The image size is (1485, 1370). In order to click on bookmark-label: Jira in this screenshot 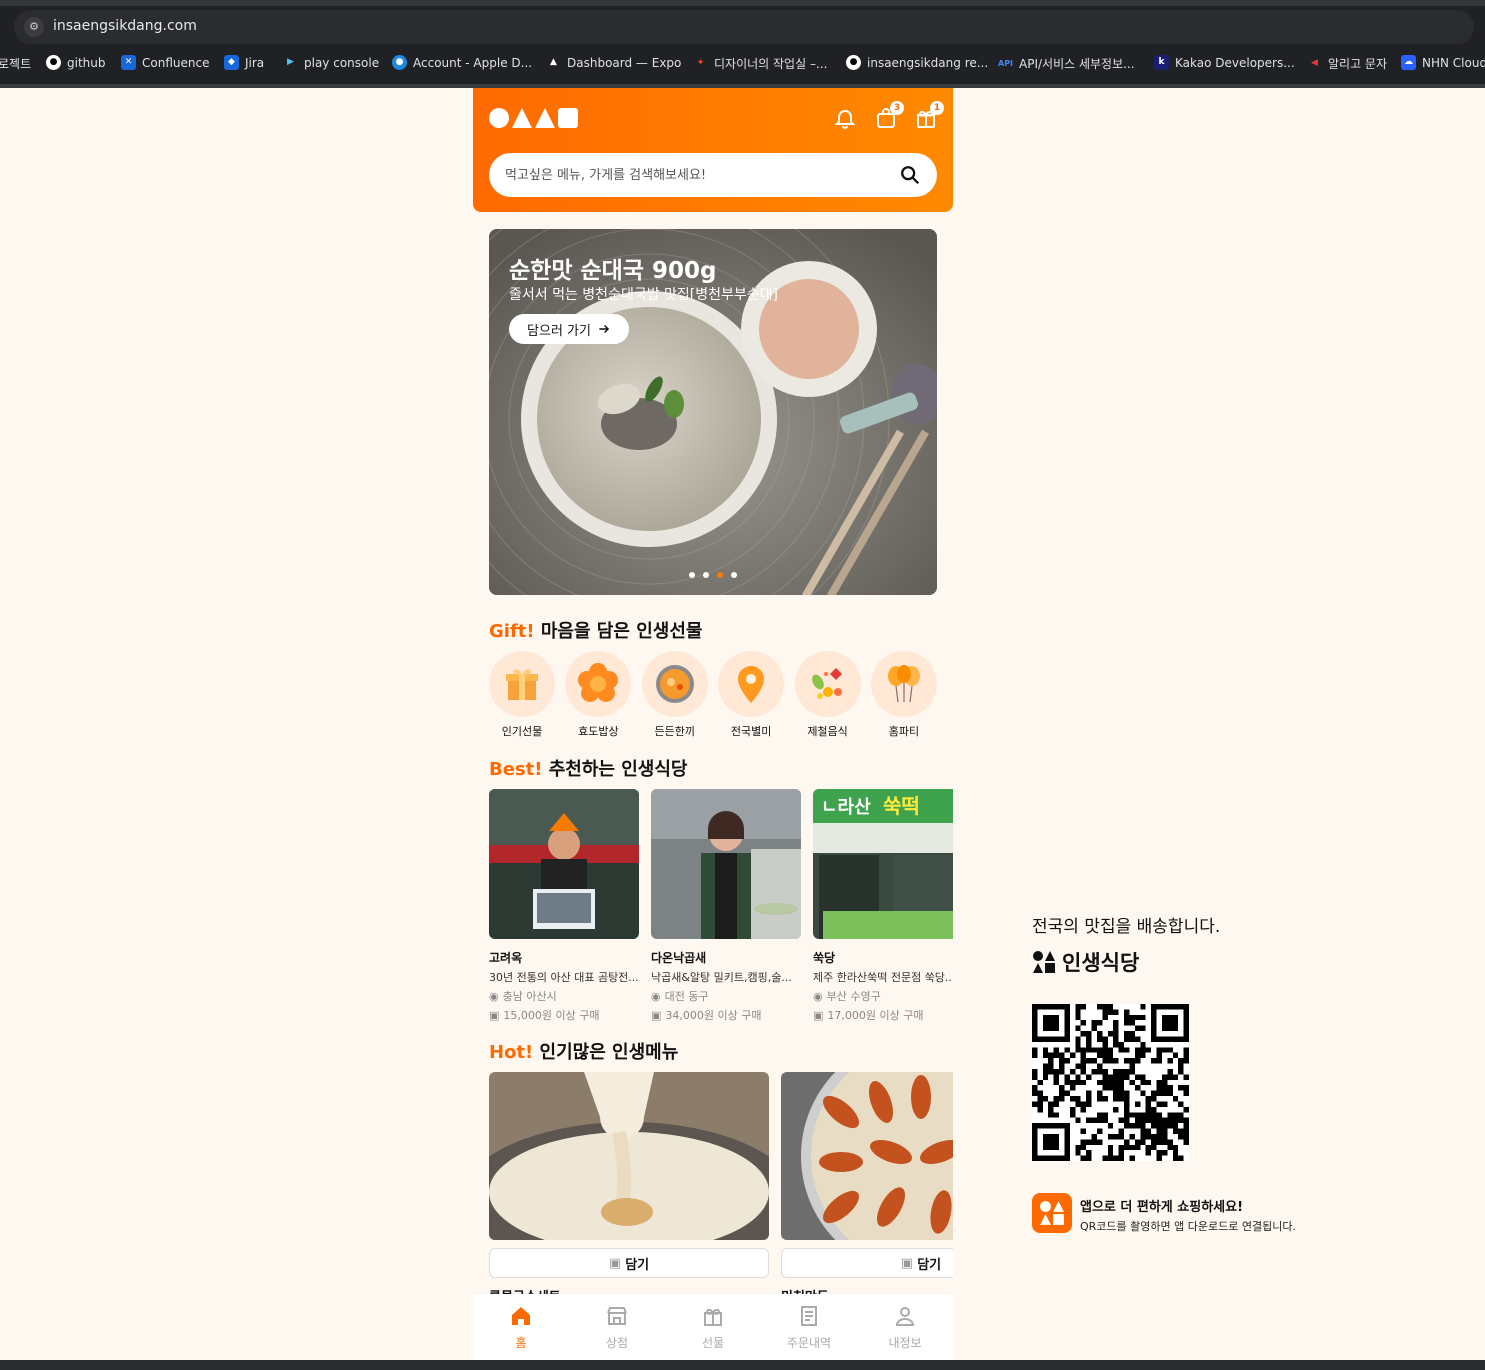, I will do `click(255, 62)`.